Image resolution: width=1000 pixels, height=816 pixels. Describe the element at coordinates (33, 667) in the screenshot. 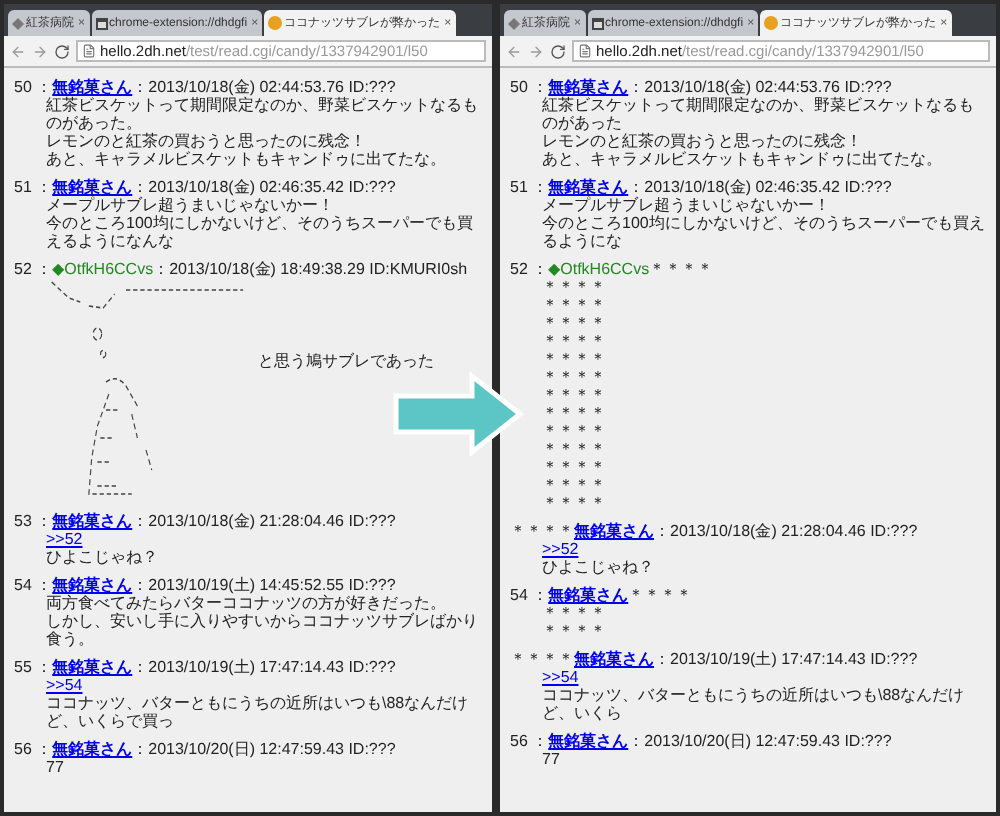

I see `post-number: 55 ：` at that location.